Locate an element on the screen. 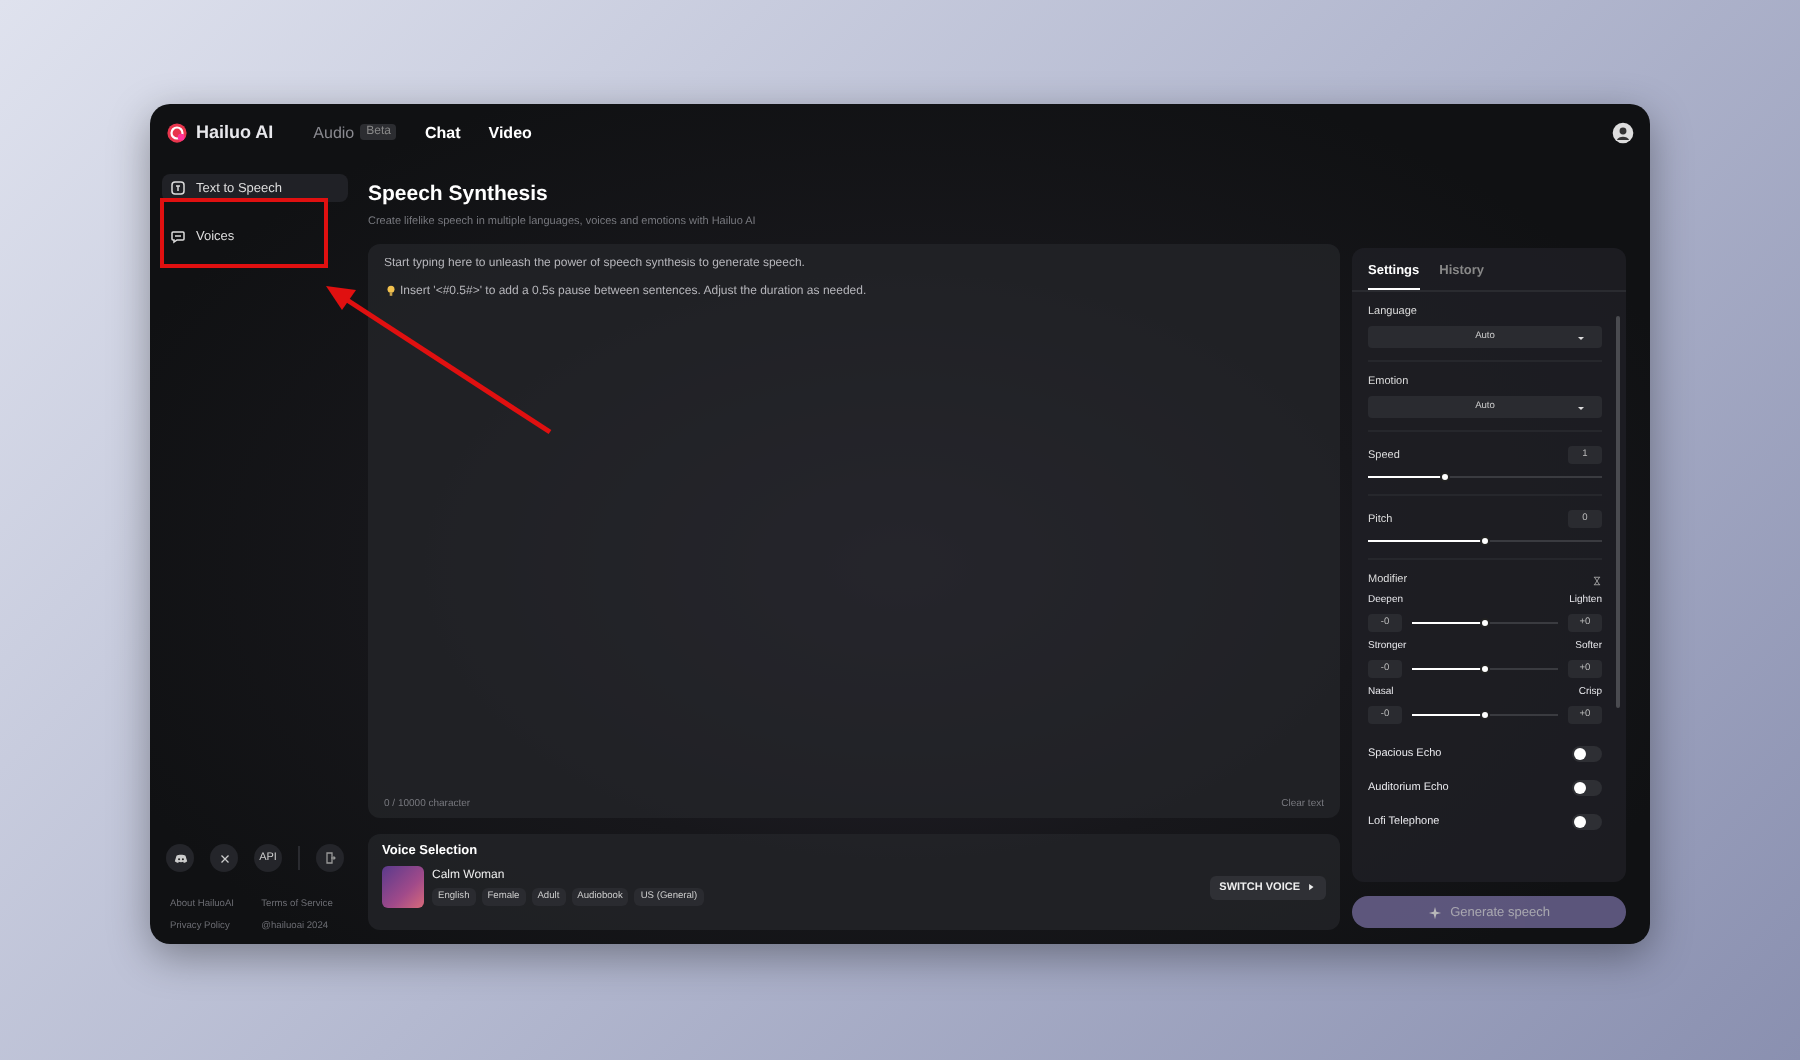 Image resolution: width=1800 pixels, height=1060 pixels. chat-bubble-icon is located at coordinates (178, 236).